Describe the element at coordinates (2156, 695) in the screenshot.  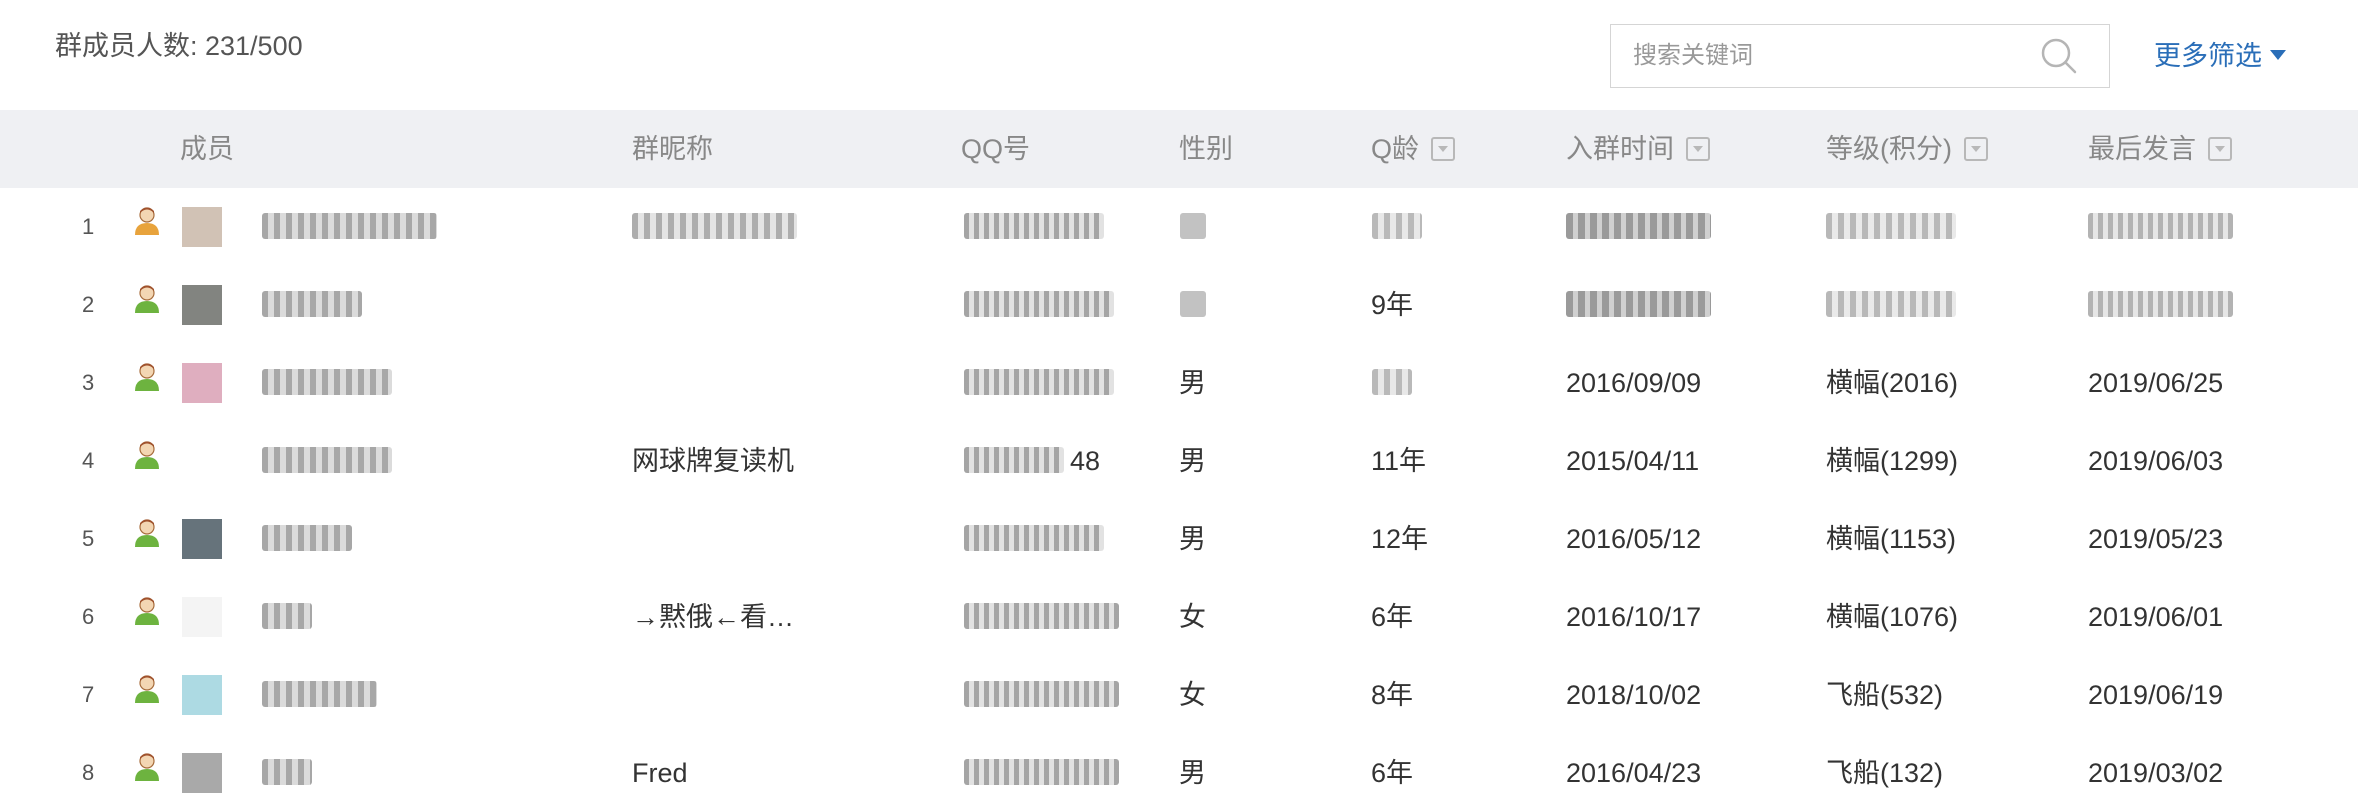
I see `last-speak: 2019/06/19` at that location.